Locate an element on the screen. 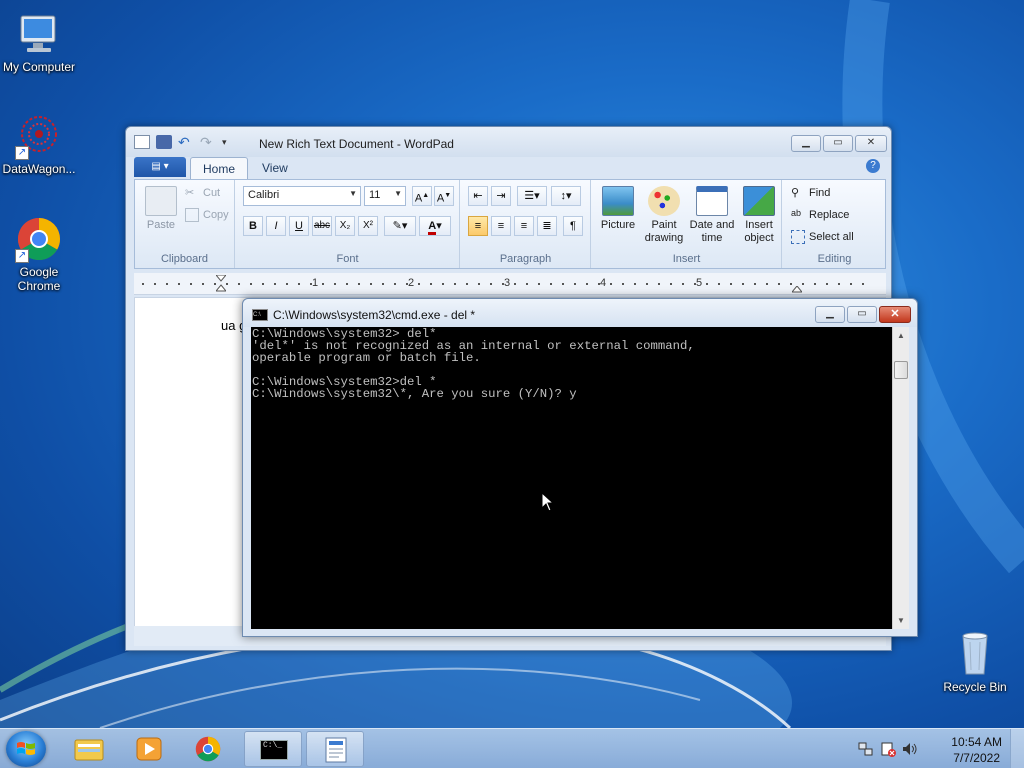 The height and width of the screenshot is (768, 1024). chrome-icon is located at coordinates (208, 749).